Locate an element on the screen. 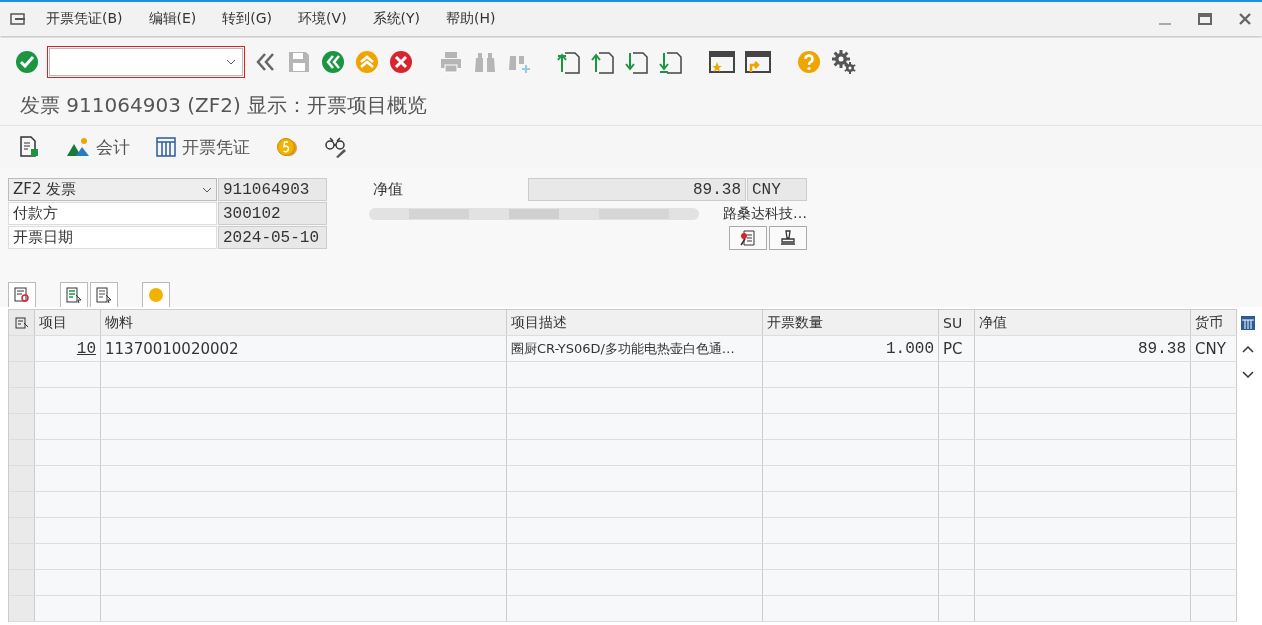 This screenshot has width=1262, height=625. table-cell: 1.000 is located at coordinates (851, 348).